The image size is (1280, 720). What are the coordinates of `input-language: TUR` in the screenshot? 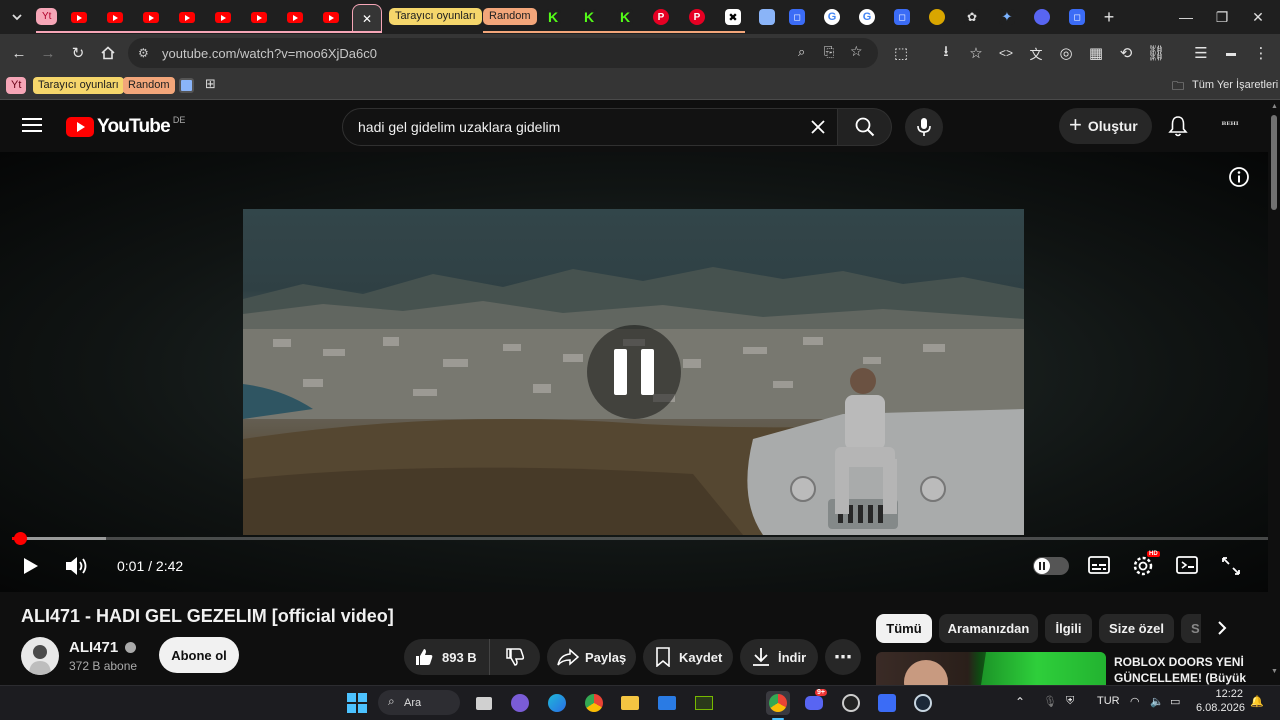 It's located at (1108, 701).